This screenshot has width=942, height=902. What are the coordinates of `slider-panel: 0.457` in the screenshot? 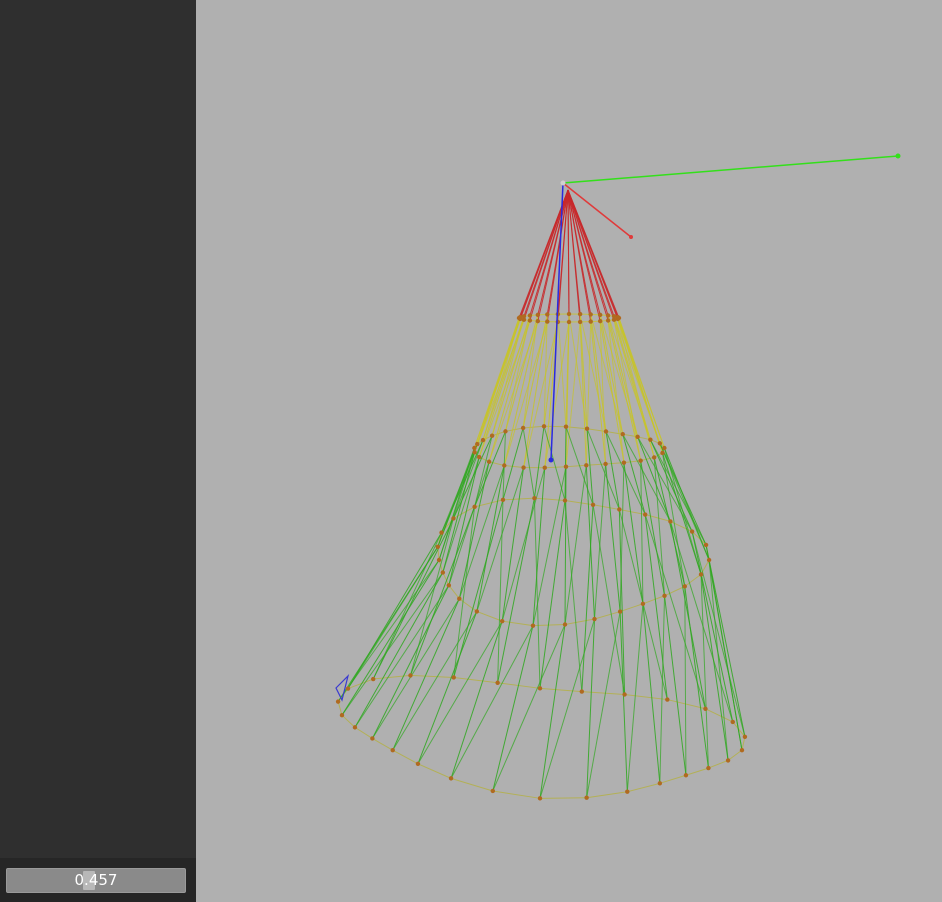 It's located at (98, 880).